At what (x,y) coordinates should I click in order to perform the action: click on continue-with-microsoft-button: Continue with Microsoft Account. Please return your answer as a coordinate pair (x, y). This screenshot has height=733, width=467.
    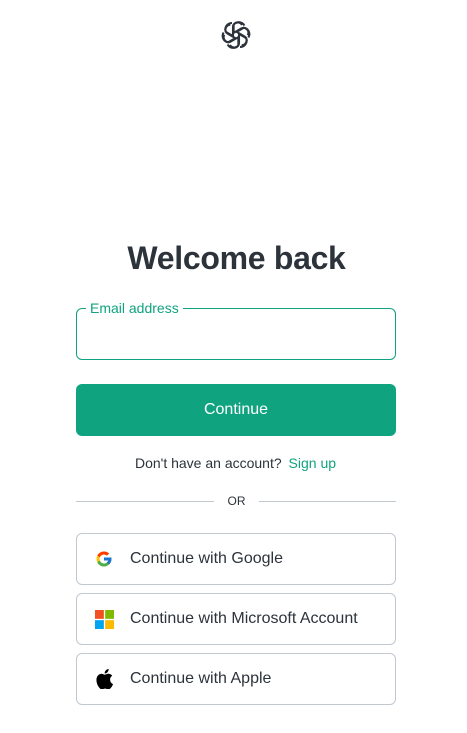
    Looking at the image, I should click on (236, 619).